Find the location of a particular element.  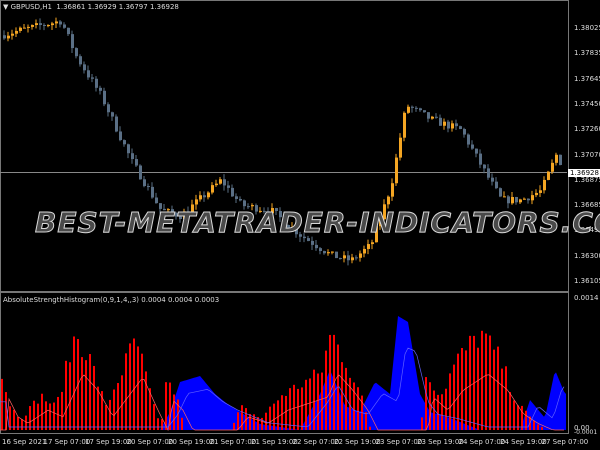

ohlc-values: 1.36861 1.36929 1.36797 1.36928 is located at coordinates (117, 7).